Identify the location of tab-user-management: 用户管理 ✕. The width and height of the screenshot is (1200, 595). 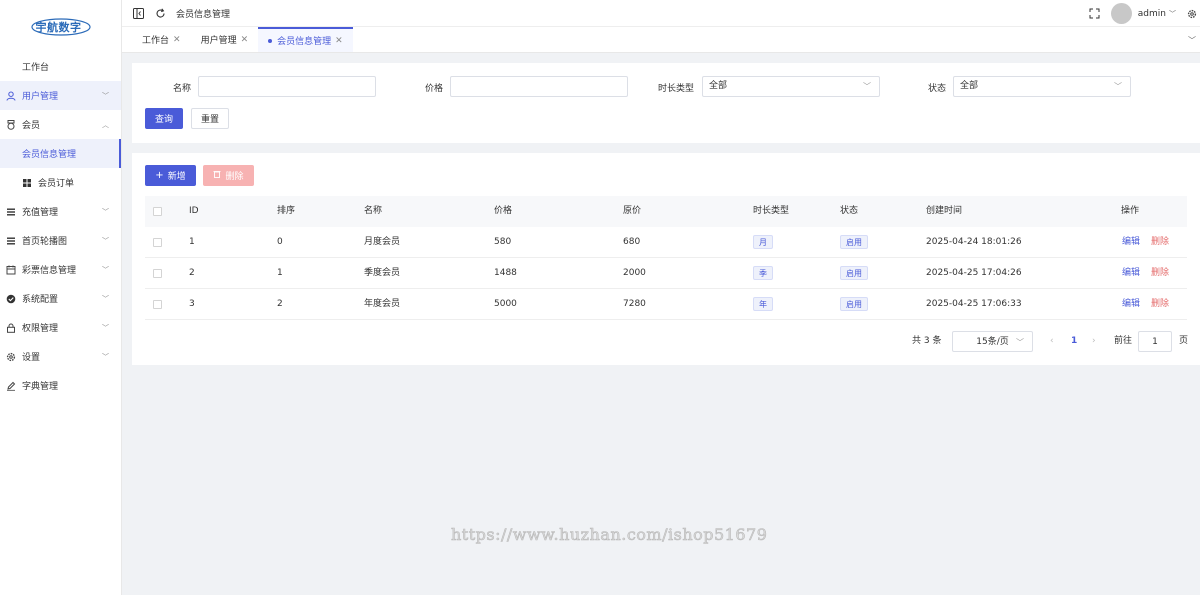
(225, 39).